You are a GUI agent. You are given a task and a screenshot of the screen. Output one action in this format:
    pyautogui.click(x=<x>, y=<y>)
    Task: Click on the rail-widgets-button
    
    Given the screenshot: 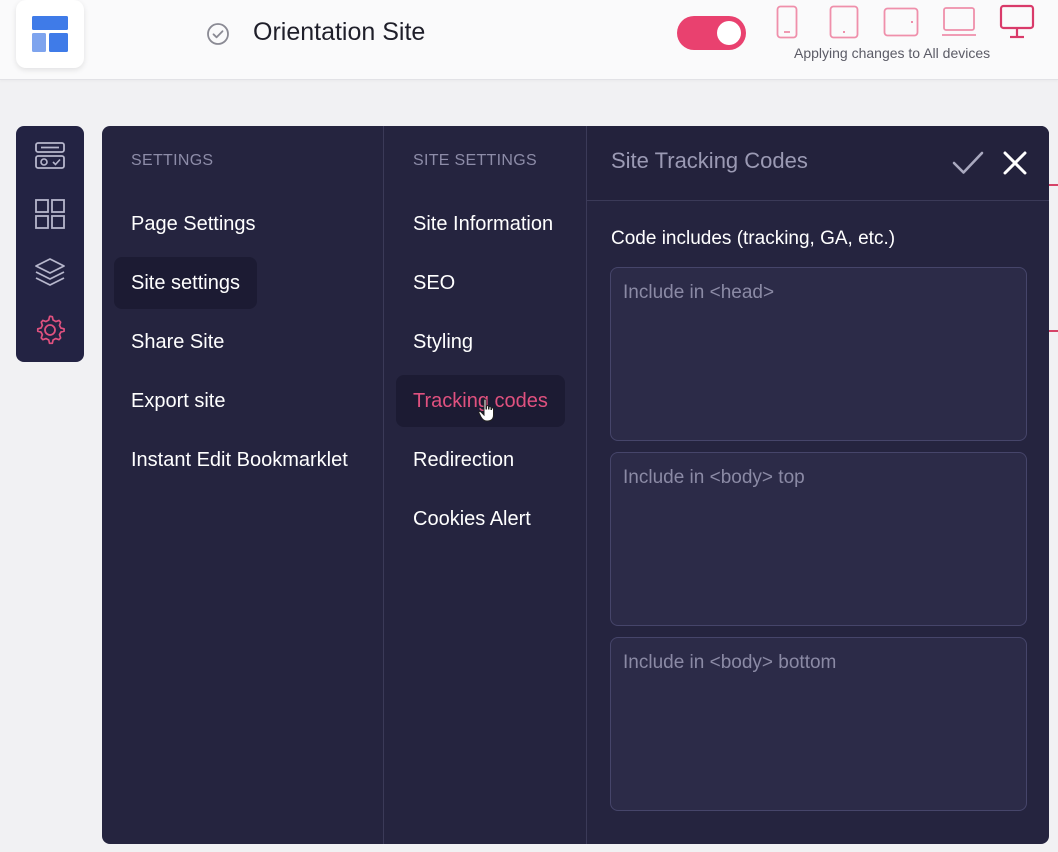 What is the action you would take?
    pyautogui.click(x=50, y=156)
    